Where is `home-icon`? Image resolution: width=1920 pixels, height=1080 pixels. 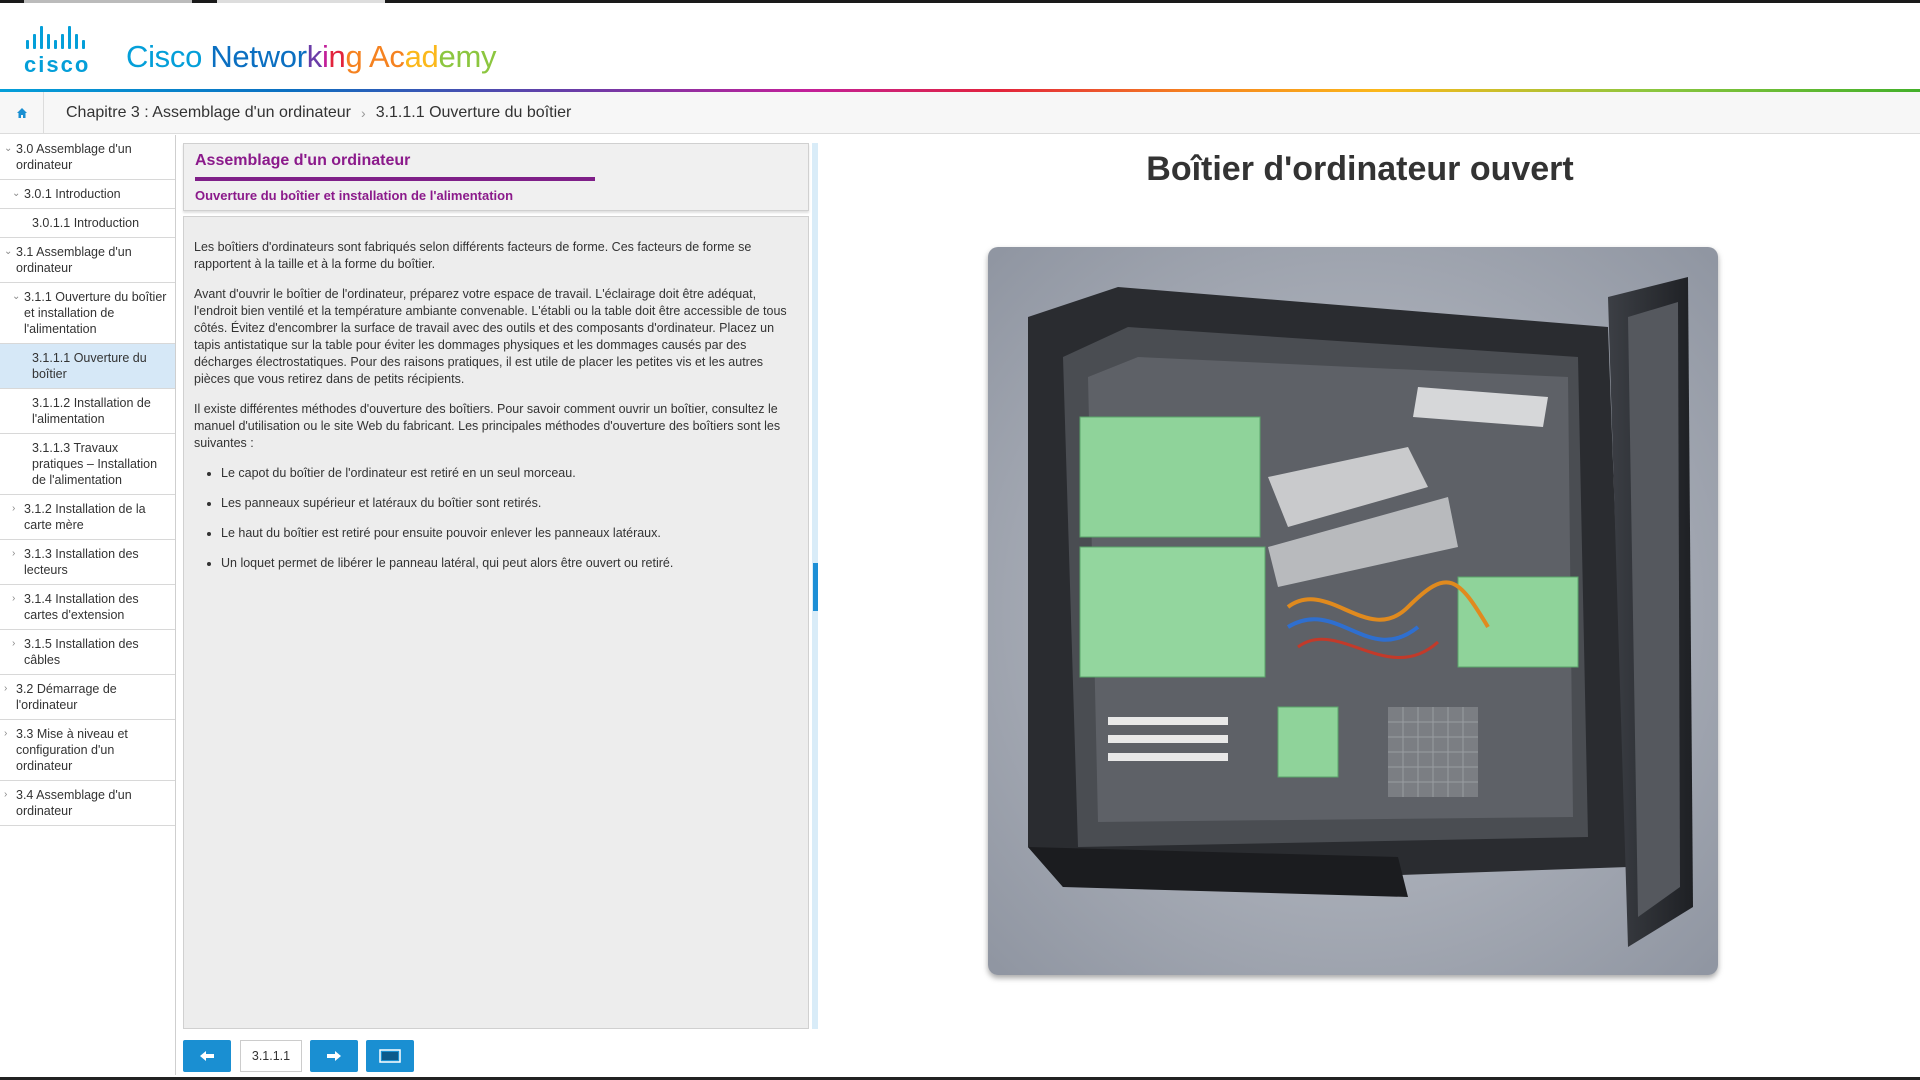
home-icon is located at coordinates (21, 113).